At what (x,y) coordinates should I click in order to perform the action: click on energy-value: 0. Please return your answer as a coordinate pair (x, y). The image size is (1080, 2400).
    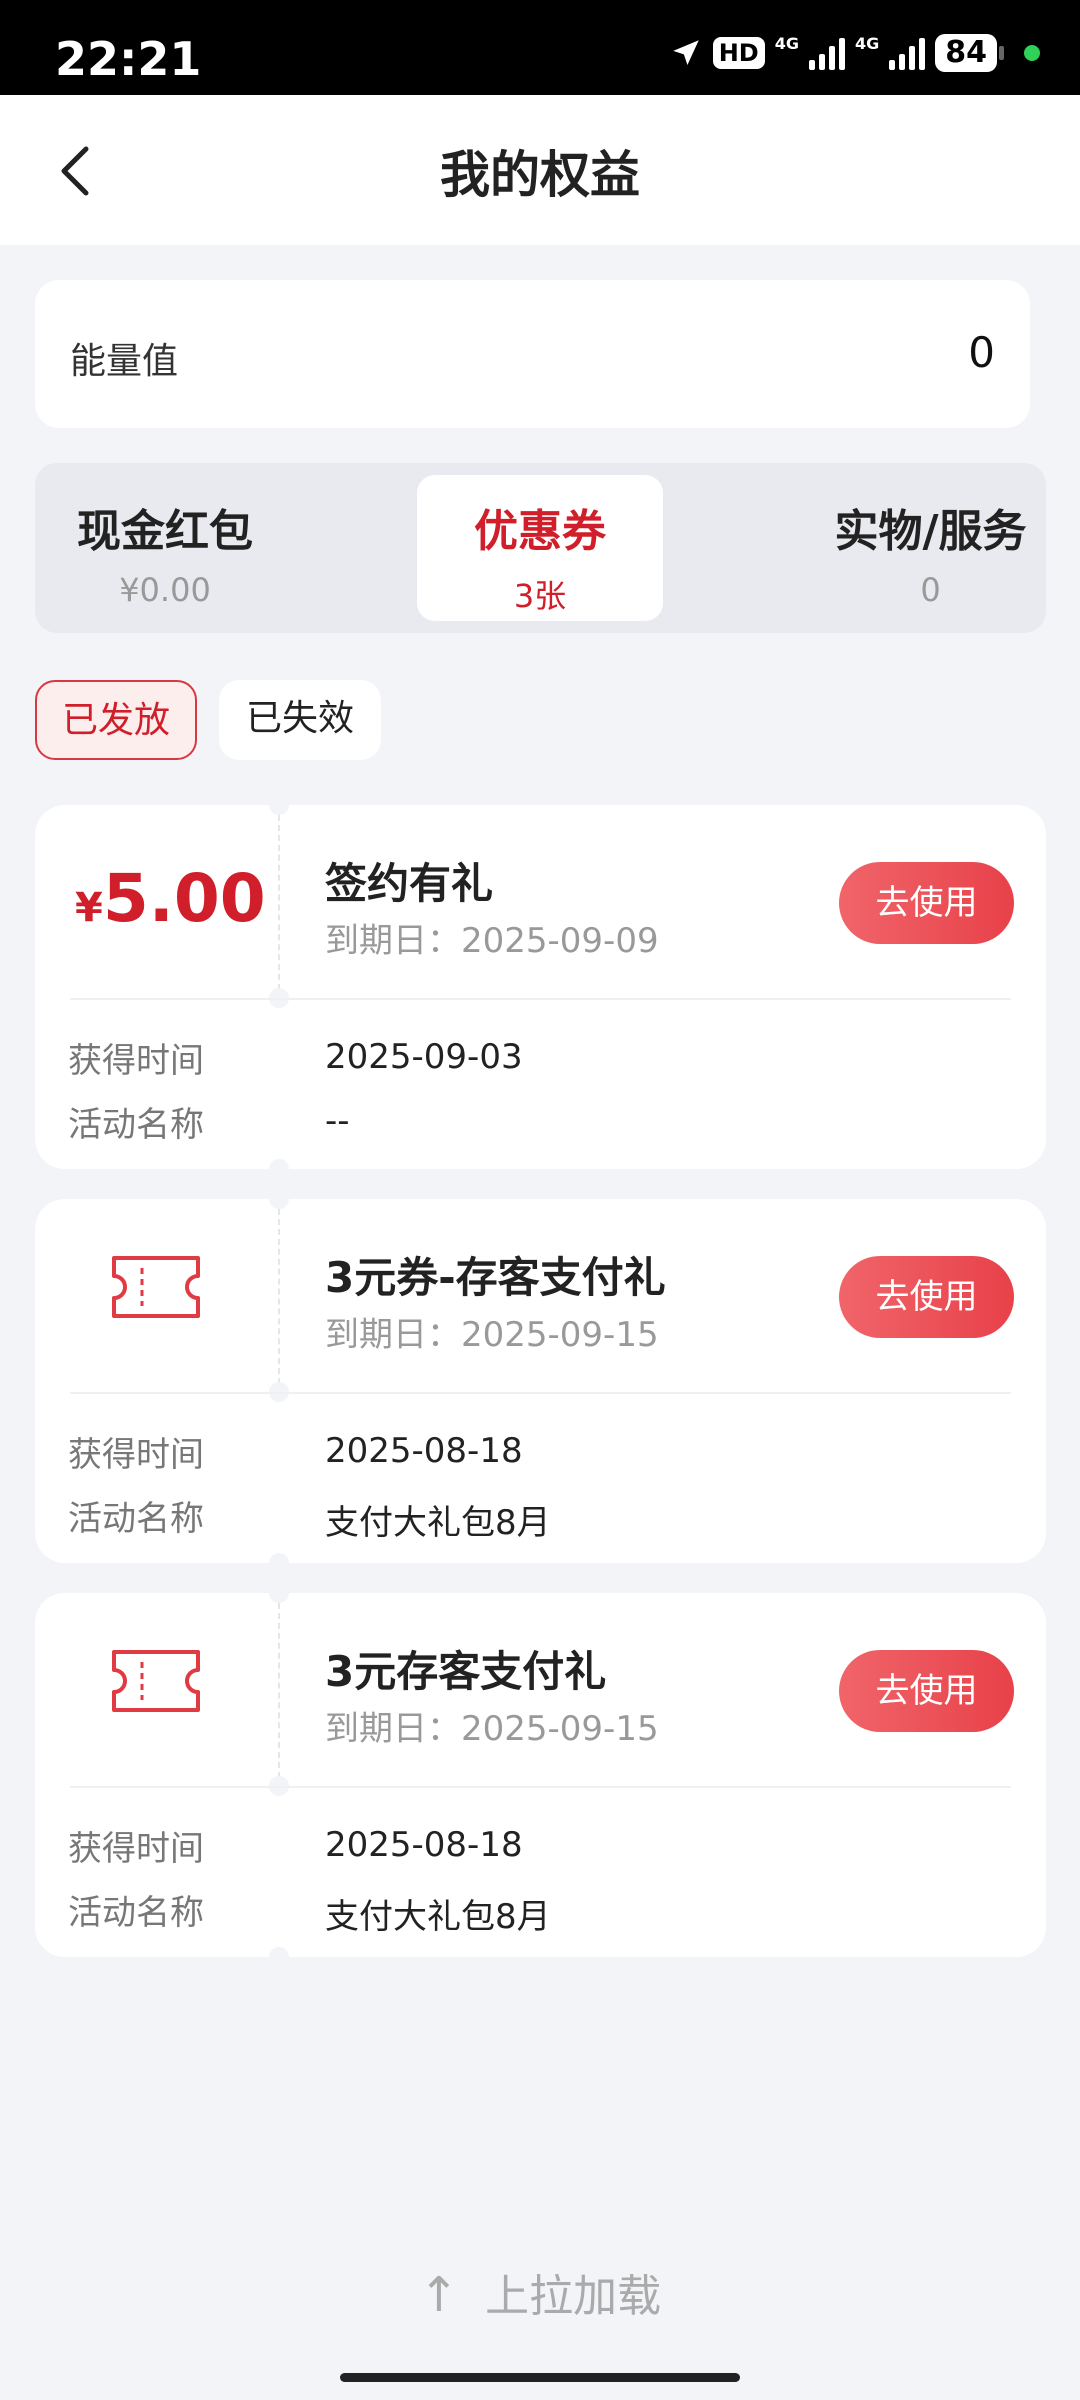
    Looking at the image, I should click on (981, 352).